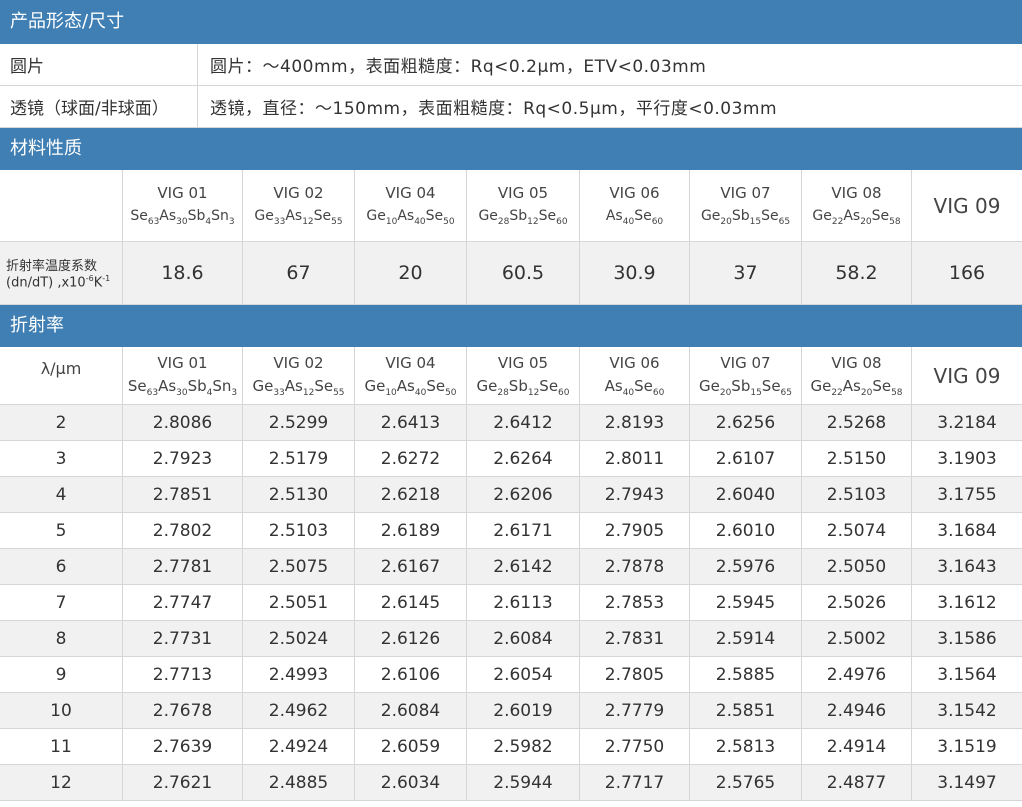 The height and width of the screenshot is (807, 1022). Describe the element at coordinates (61, 566) in the screenshot. I see `wavelength-cell: 6` at that location.